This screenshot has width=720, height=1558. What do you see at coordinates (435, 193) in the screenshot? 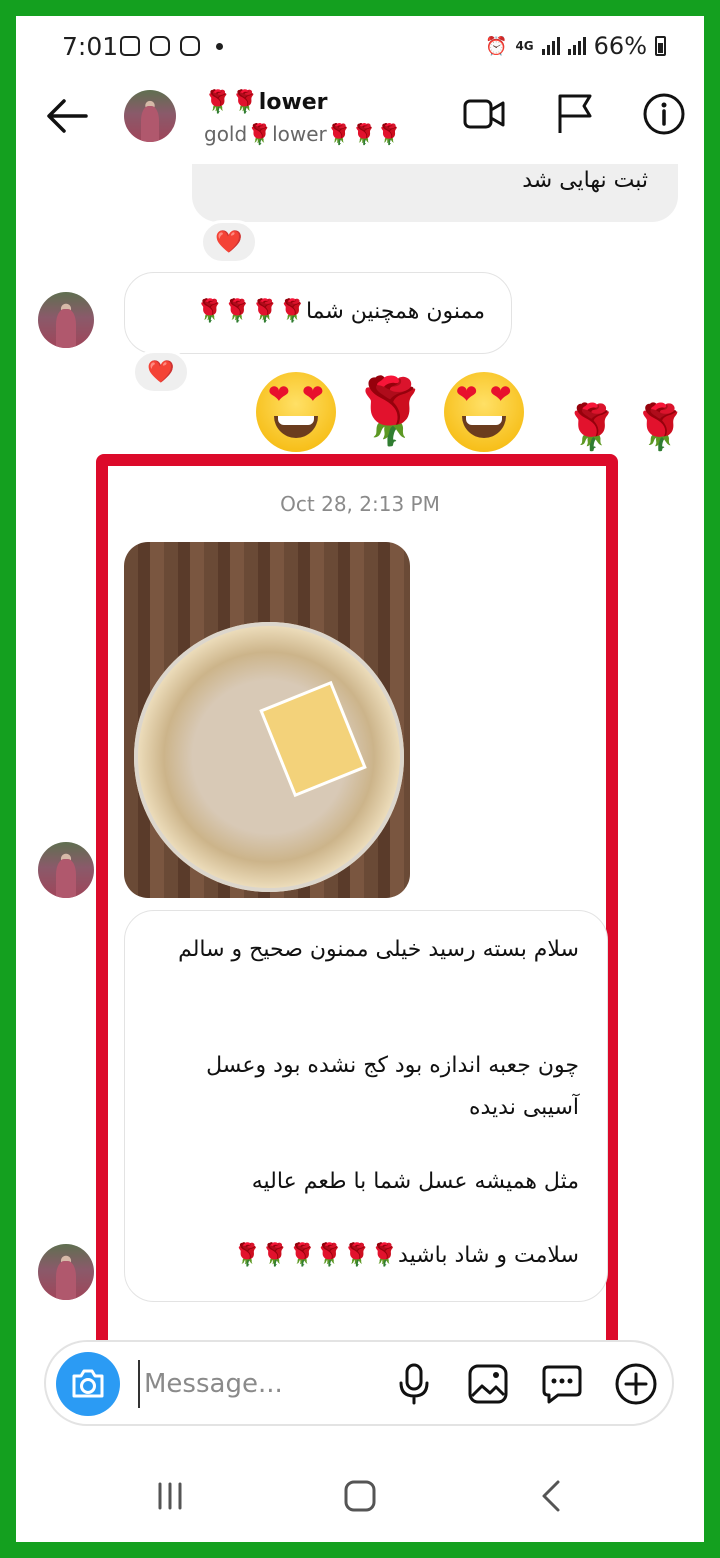
I see `outgoing-message: ثبت نهایی شد` at bounding box center [435, 193].